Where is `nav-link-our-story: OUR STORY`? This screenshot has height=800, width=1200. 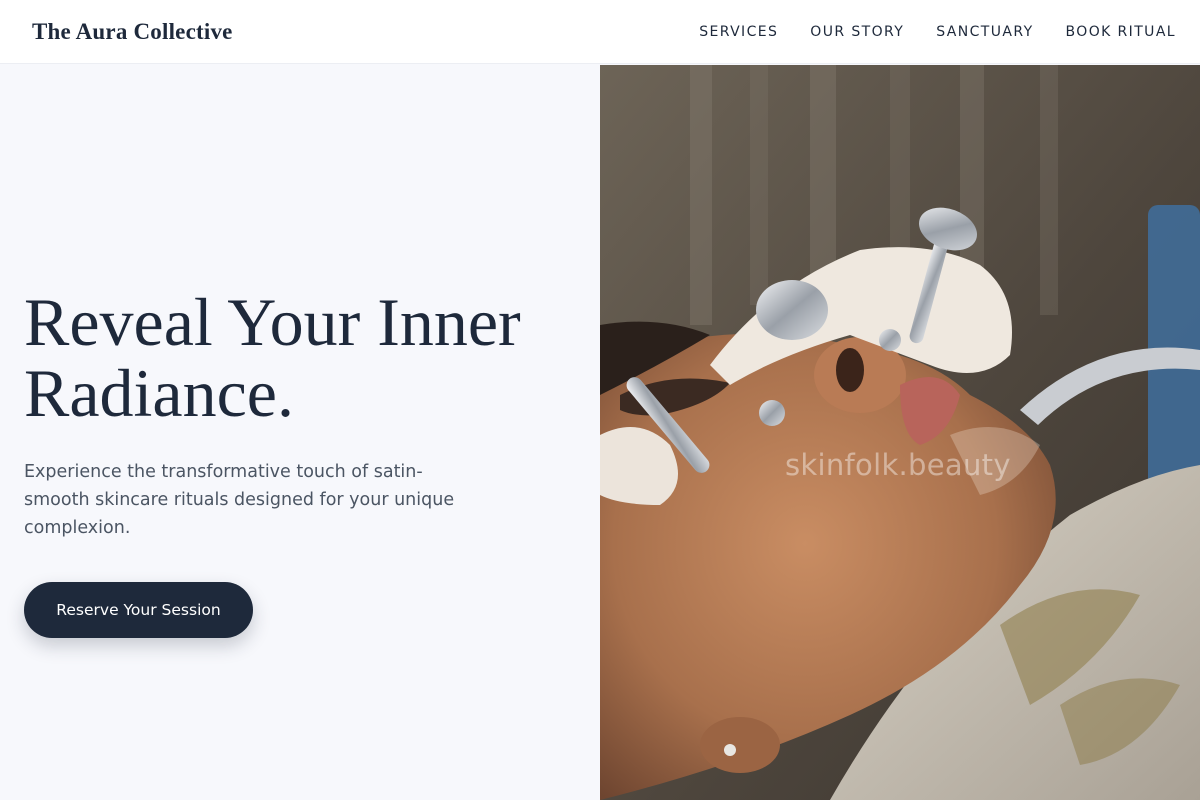 nav-link-our-story: OUR STORY is located at coordinates (857, 32).